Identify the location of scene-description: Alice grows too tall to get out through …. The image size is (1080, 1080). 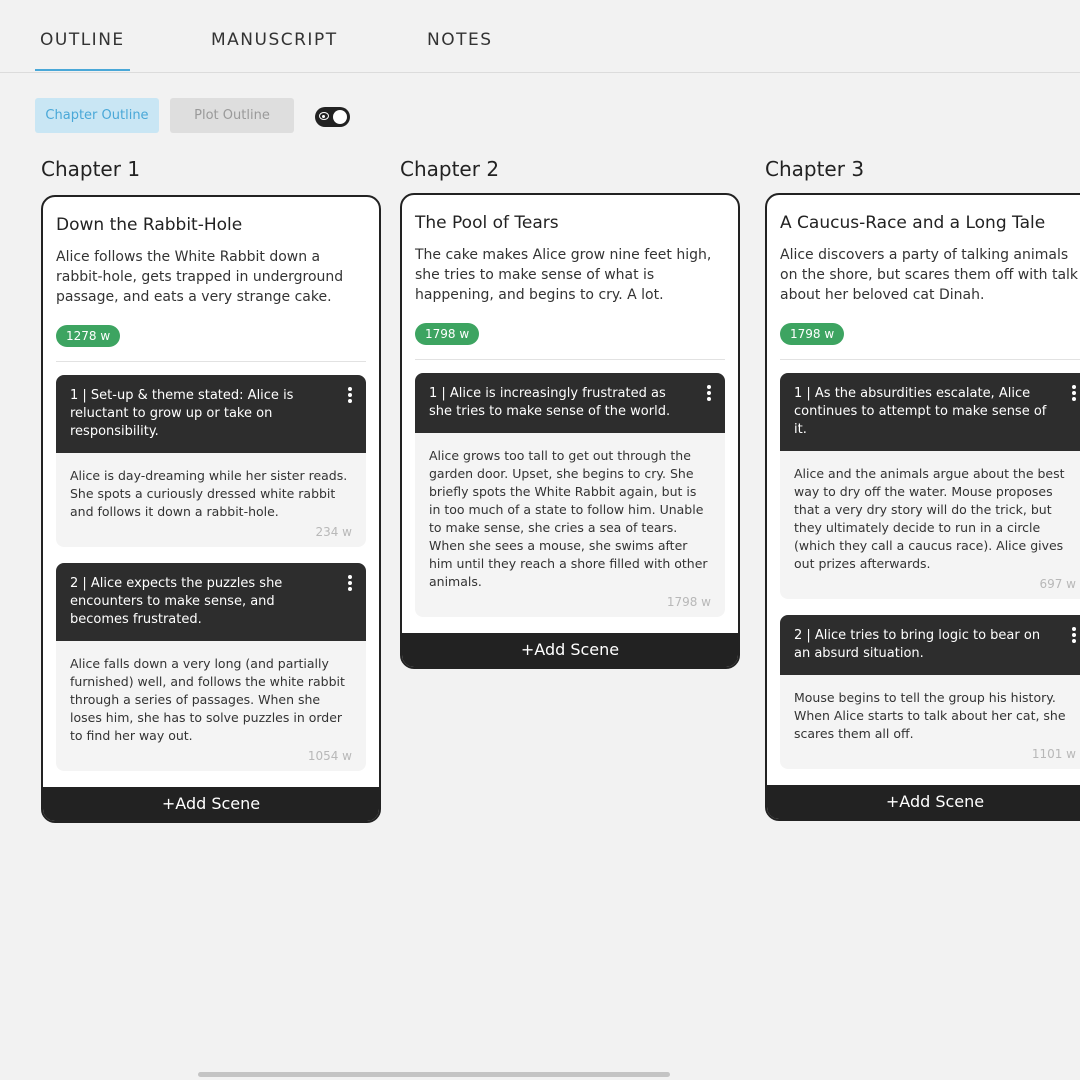
(568, 518).